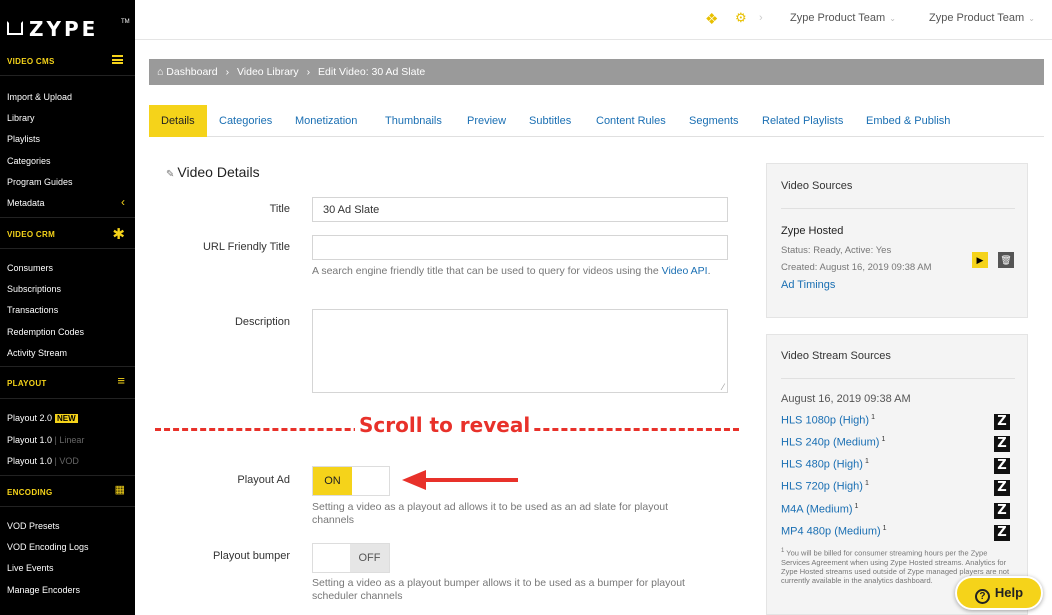  What do you see at coordinates (213, 172) in the screenshot?
I see `section-title: ✎ Video Details` at bounding box center [213, 172].